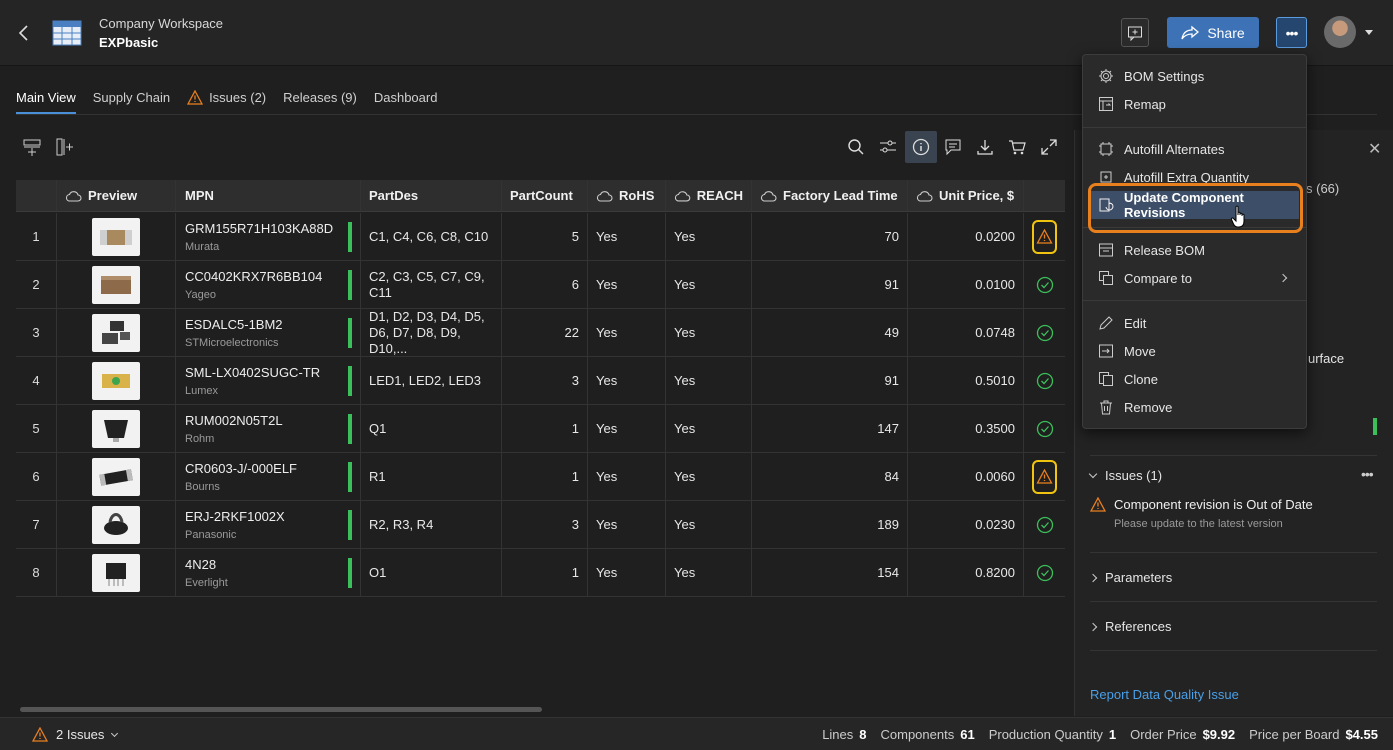 This screenshot has height=750, width=1393. I want to click on lead-time-cell: 189, so click(830, 524).